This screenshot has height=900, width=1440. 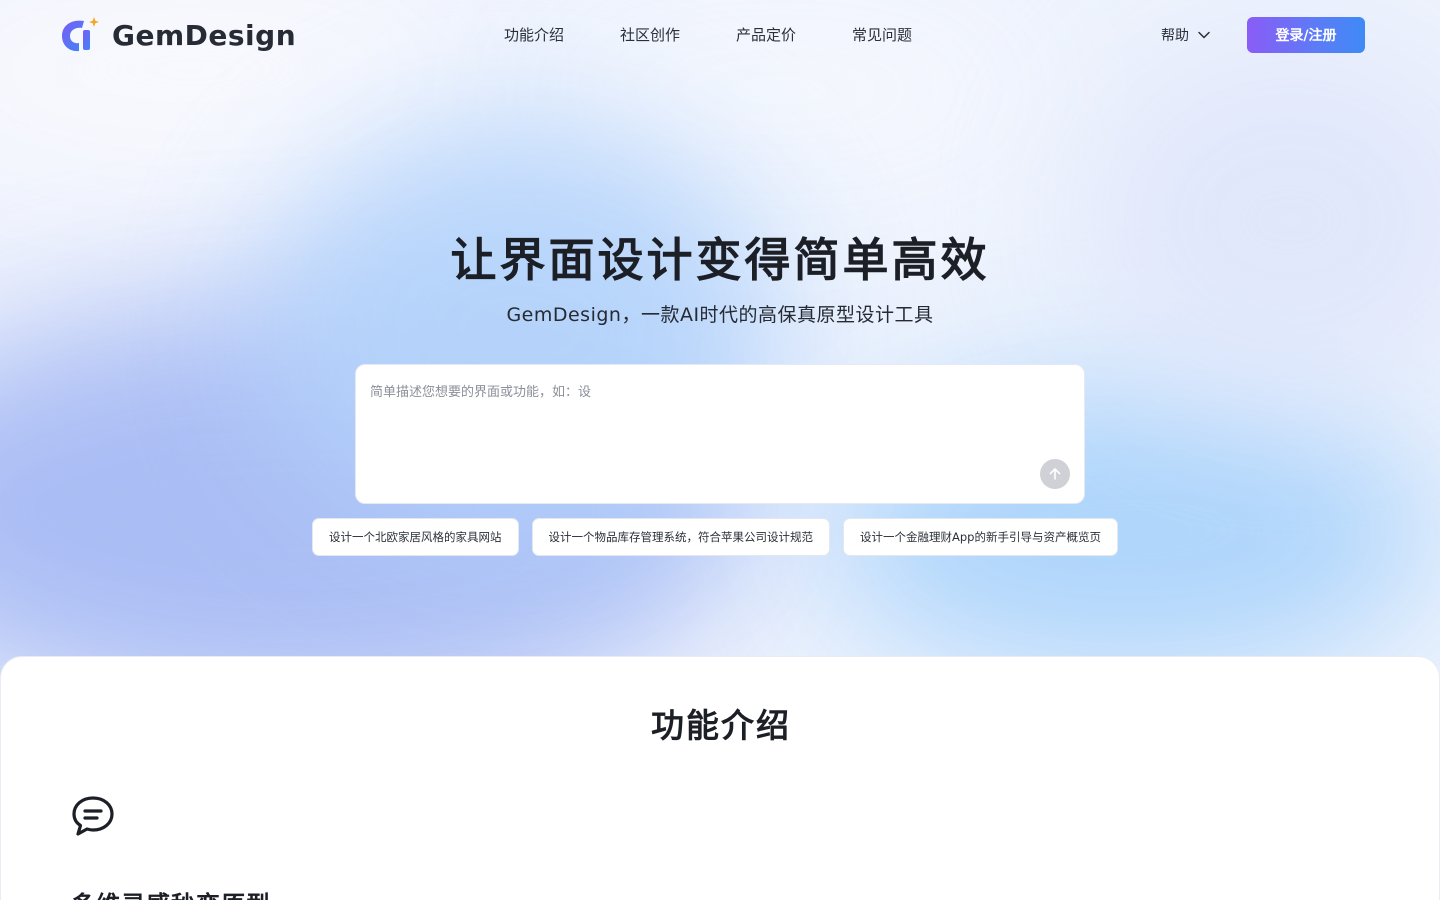 I want to click on chevron-down-icon, so click(x=1204, y=35).